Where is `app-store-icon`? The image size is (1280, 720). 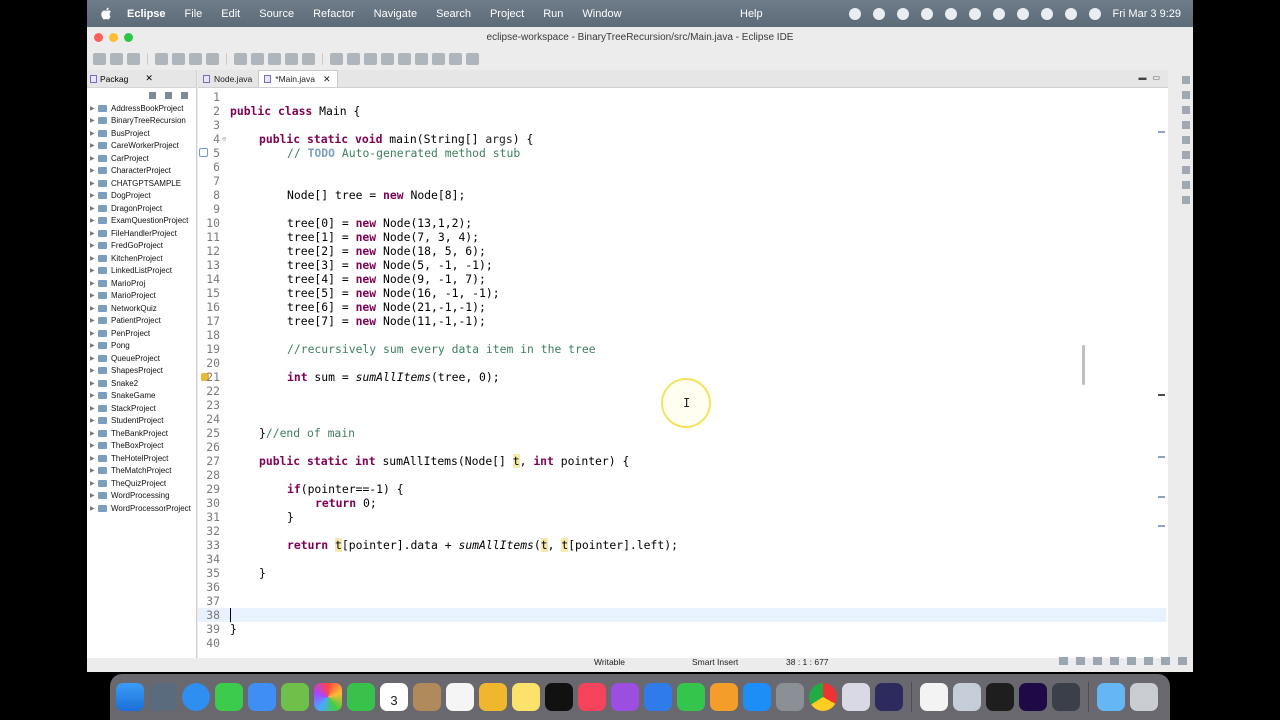
app-store-icon is located at coordinates (757, 697).